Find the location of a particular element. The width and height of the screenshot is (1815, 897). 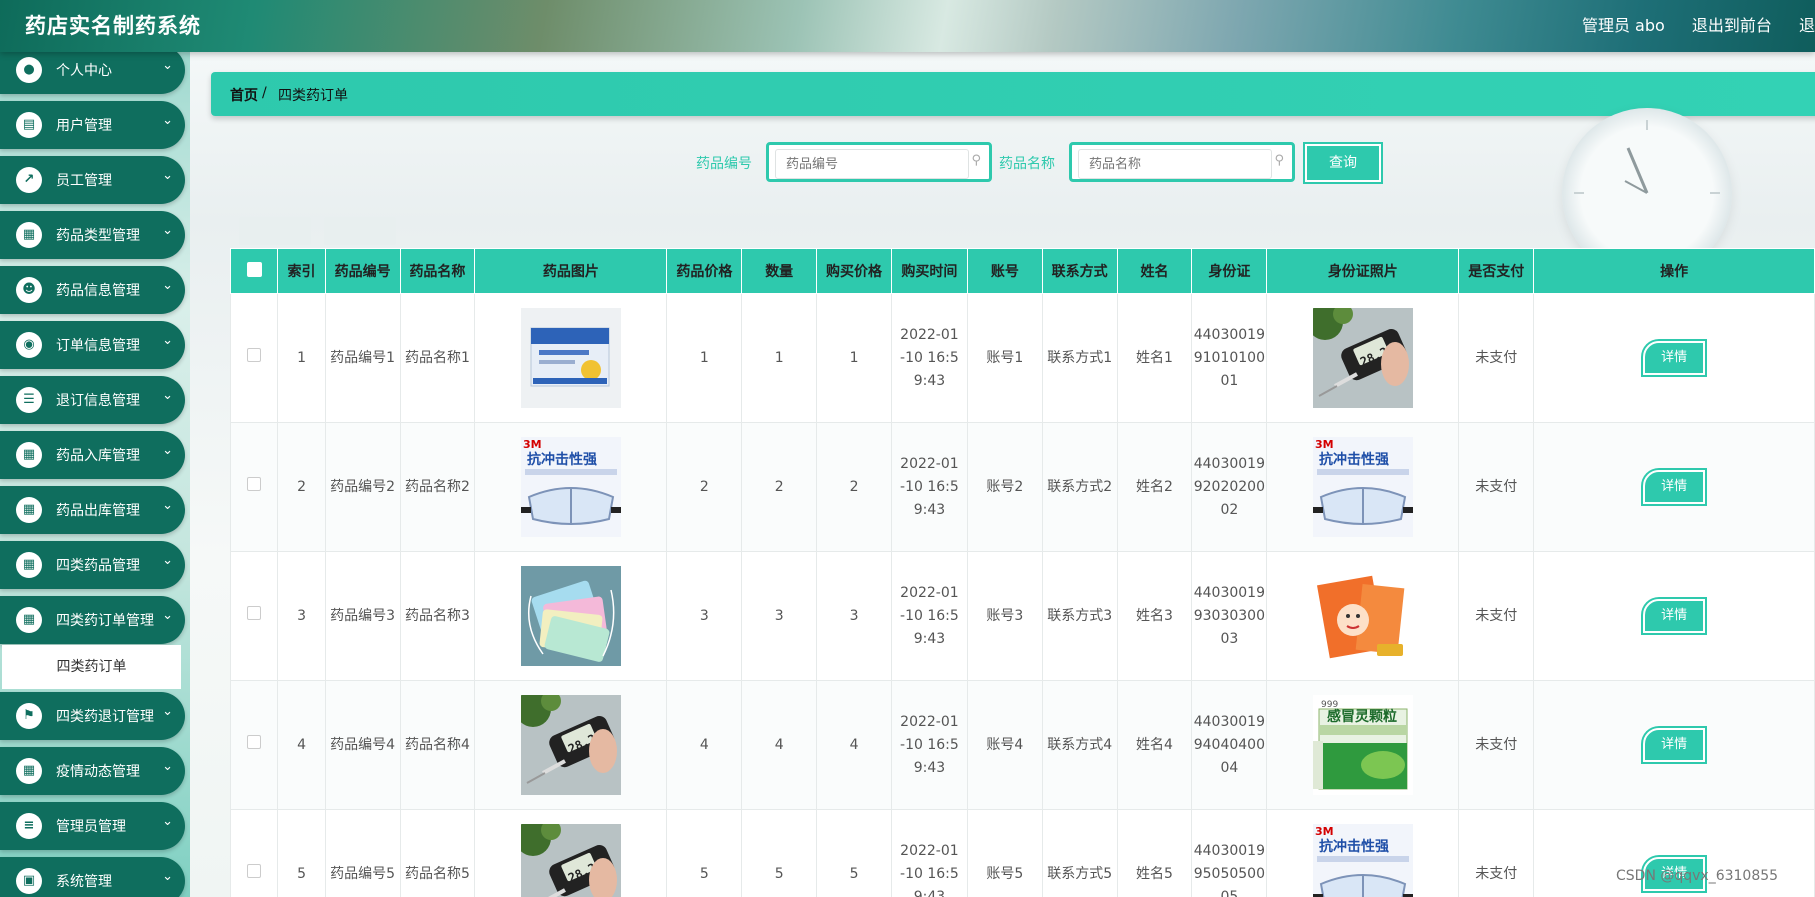

sidebar-item: ↗ 员工管理 ⌄ is located at coordinates (92, 180).